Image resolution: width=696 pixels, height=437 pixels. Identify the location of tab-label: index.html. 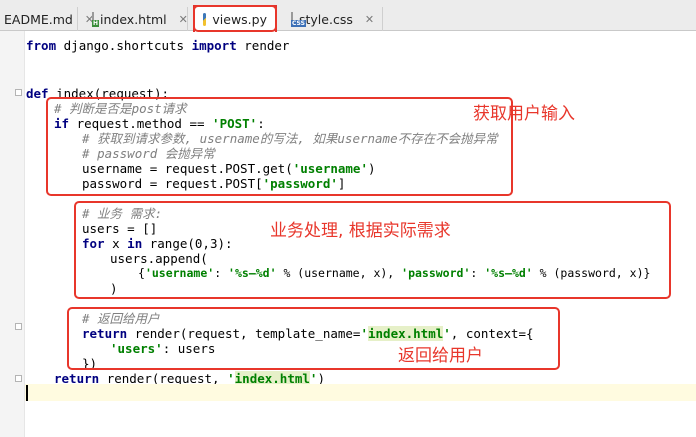
(133, 19).